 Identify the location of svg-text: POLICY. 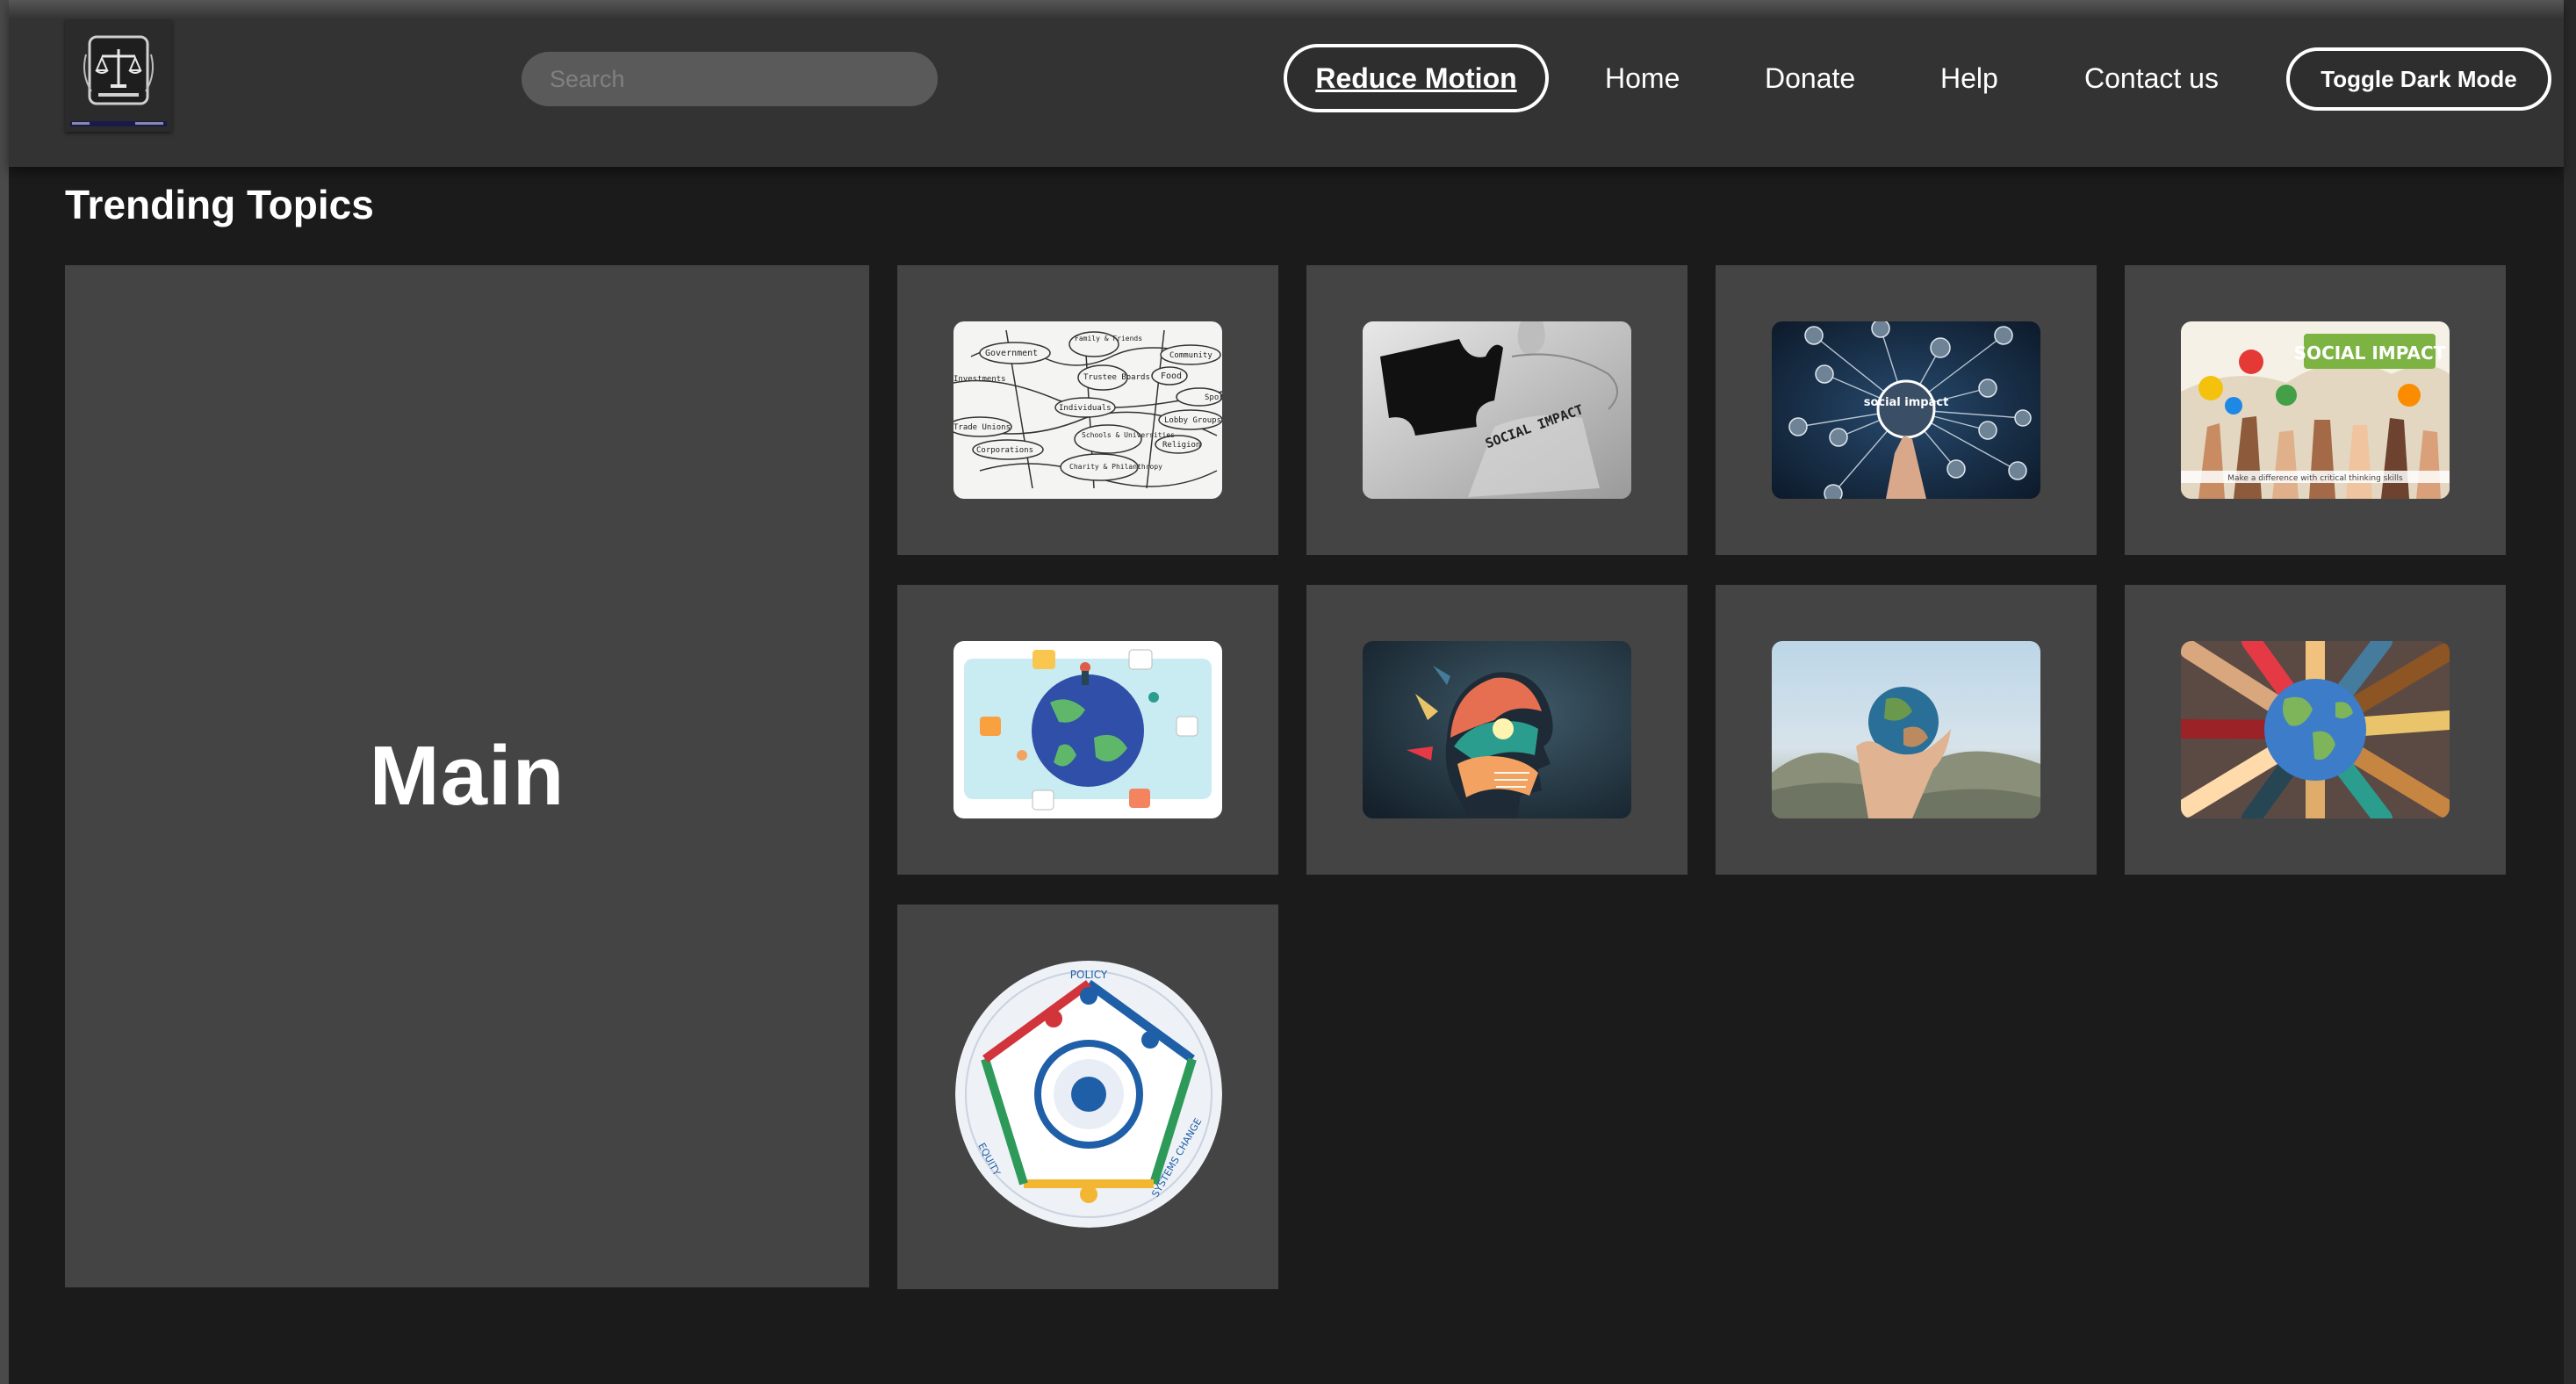
(1089, 975).